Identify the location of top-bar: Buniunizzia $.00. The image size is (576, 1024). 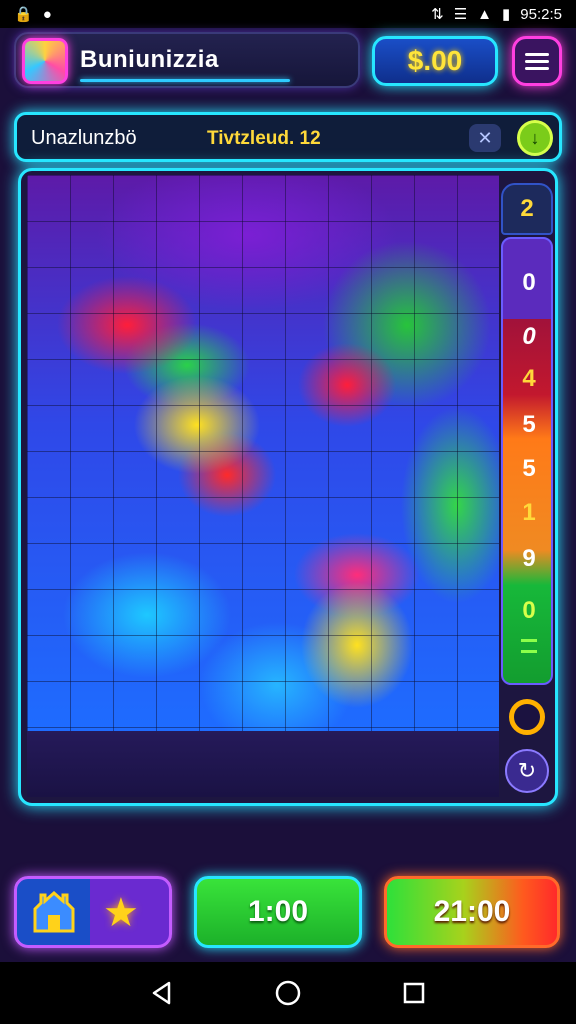
(288, 61).